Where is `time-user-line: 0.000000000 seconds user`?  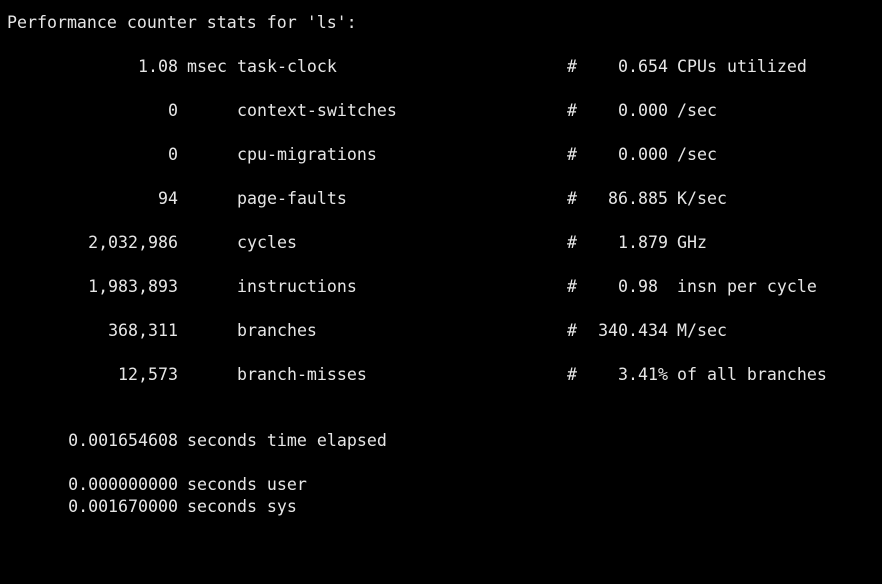 time-user-line: 0.000000000 seconds user is located at coordinates (444, 485).